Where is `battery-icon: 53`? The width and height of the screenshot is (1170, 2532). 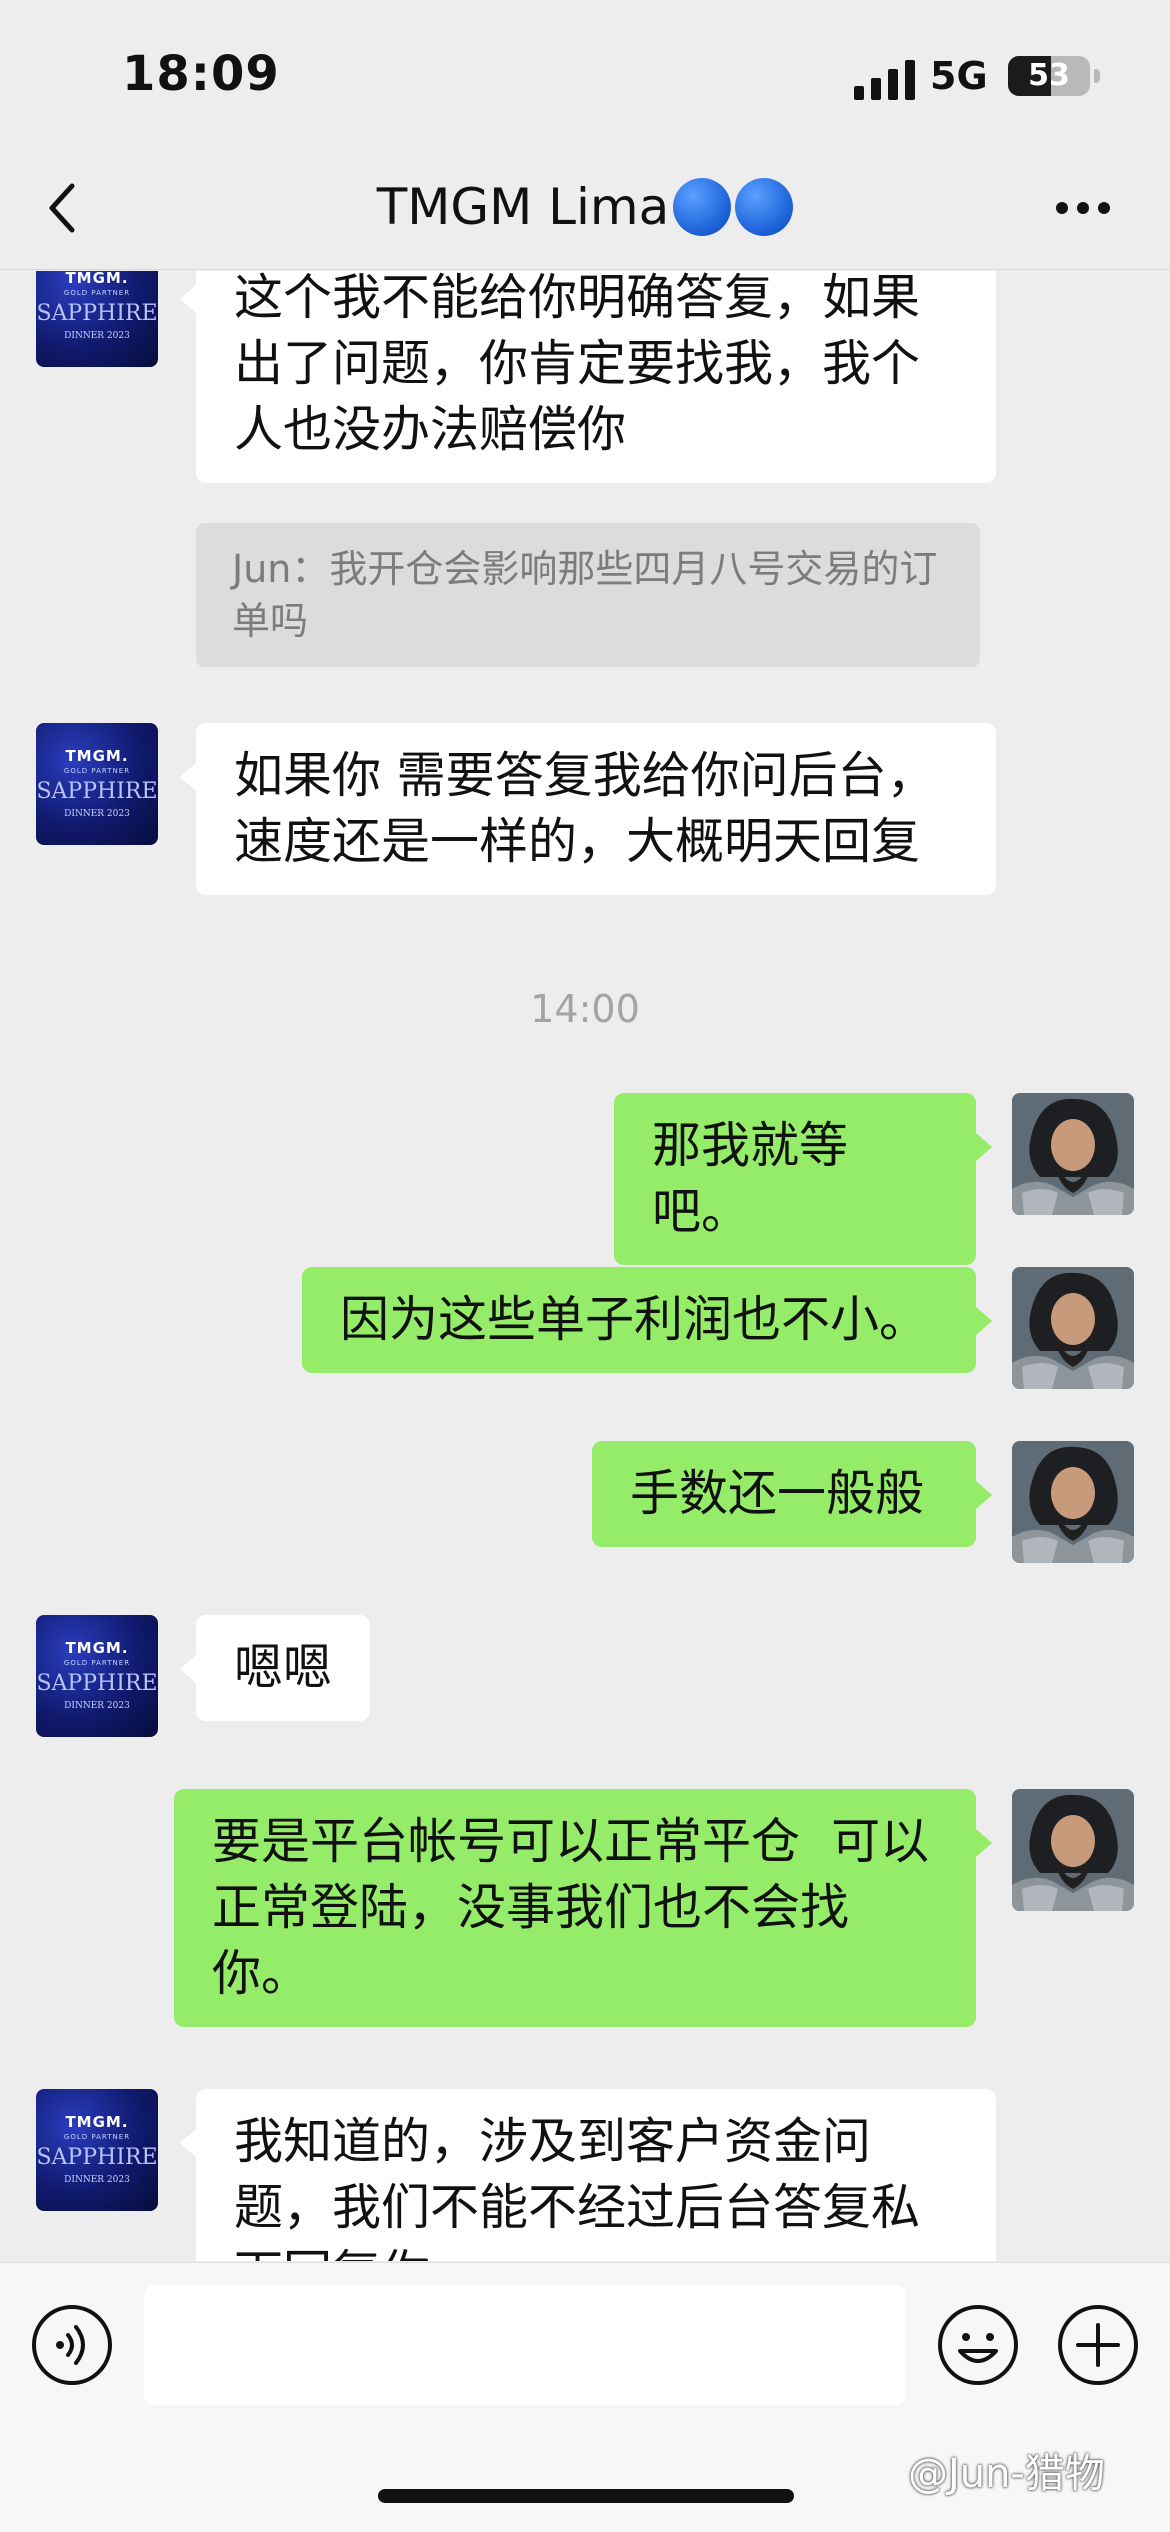
battery-icon: 53 is located at coordinates (1049, 76).